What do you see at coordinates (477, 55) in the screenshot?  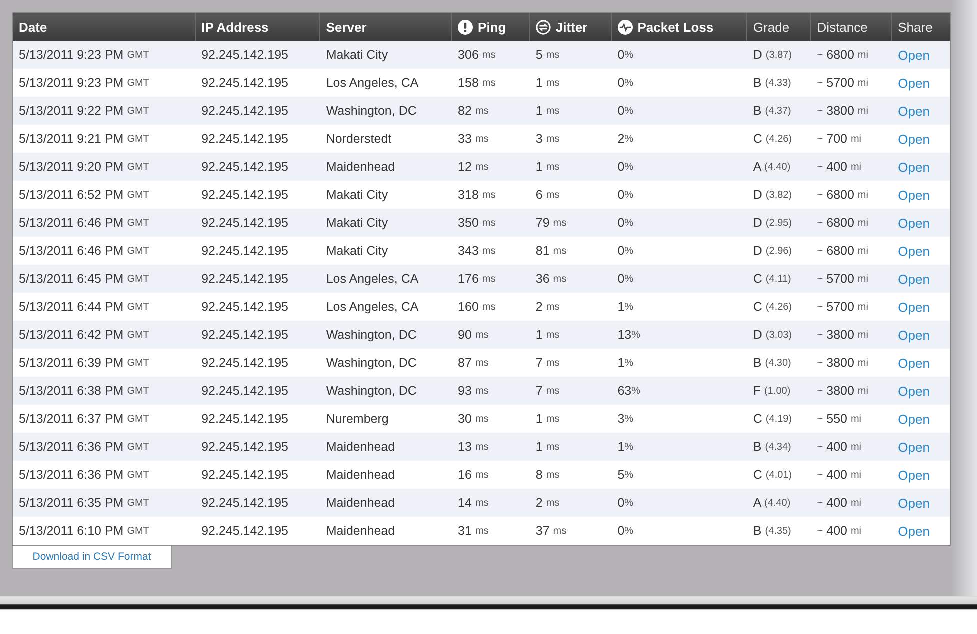 I see `ping-cell-text: 306 ms` at bounding box center [477, 55].